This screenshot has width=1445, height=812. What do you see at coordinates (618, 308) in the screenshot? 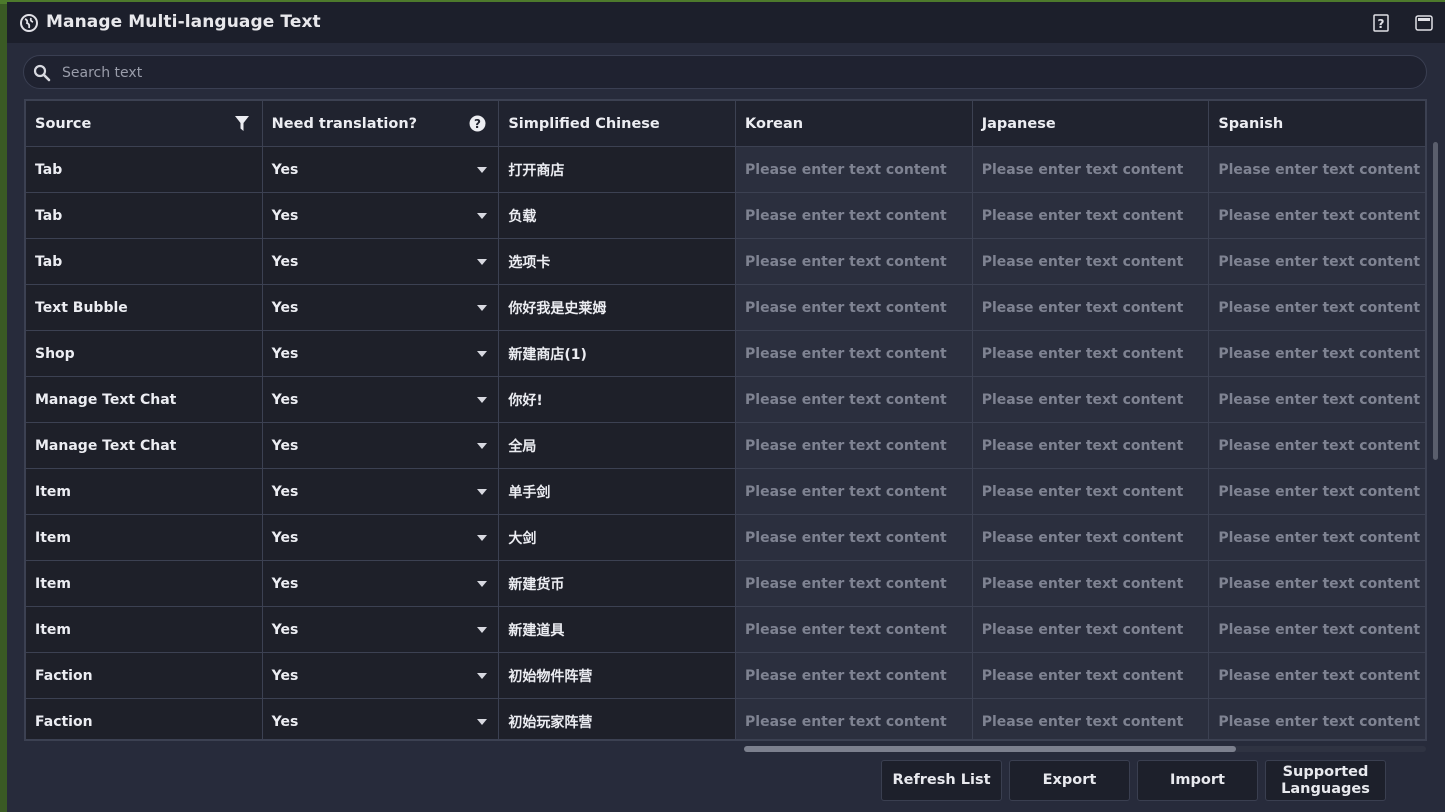
I see `simplified-chinese-cell: 你好我是史莱姆` at bounding box center [618, 308].